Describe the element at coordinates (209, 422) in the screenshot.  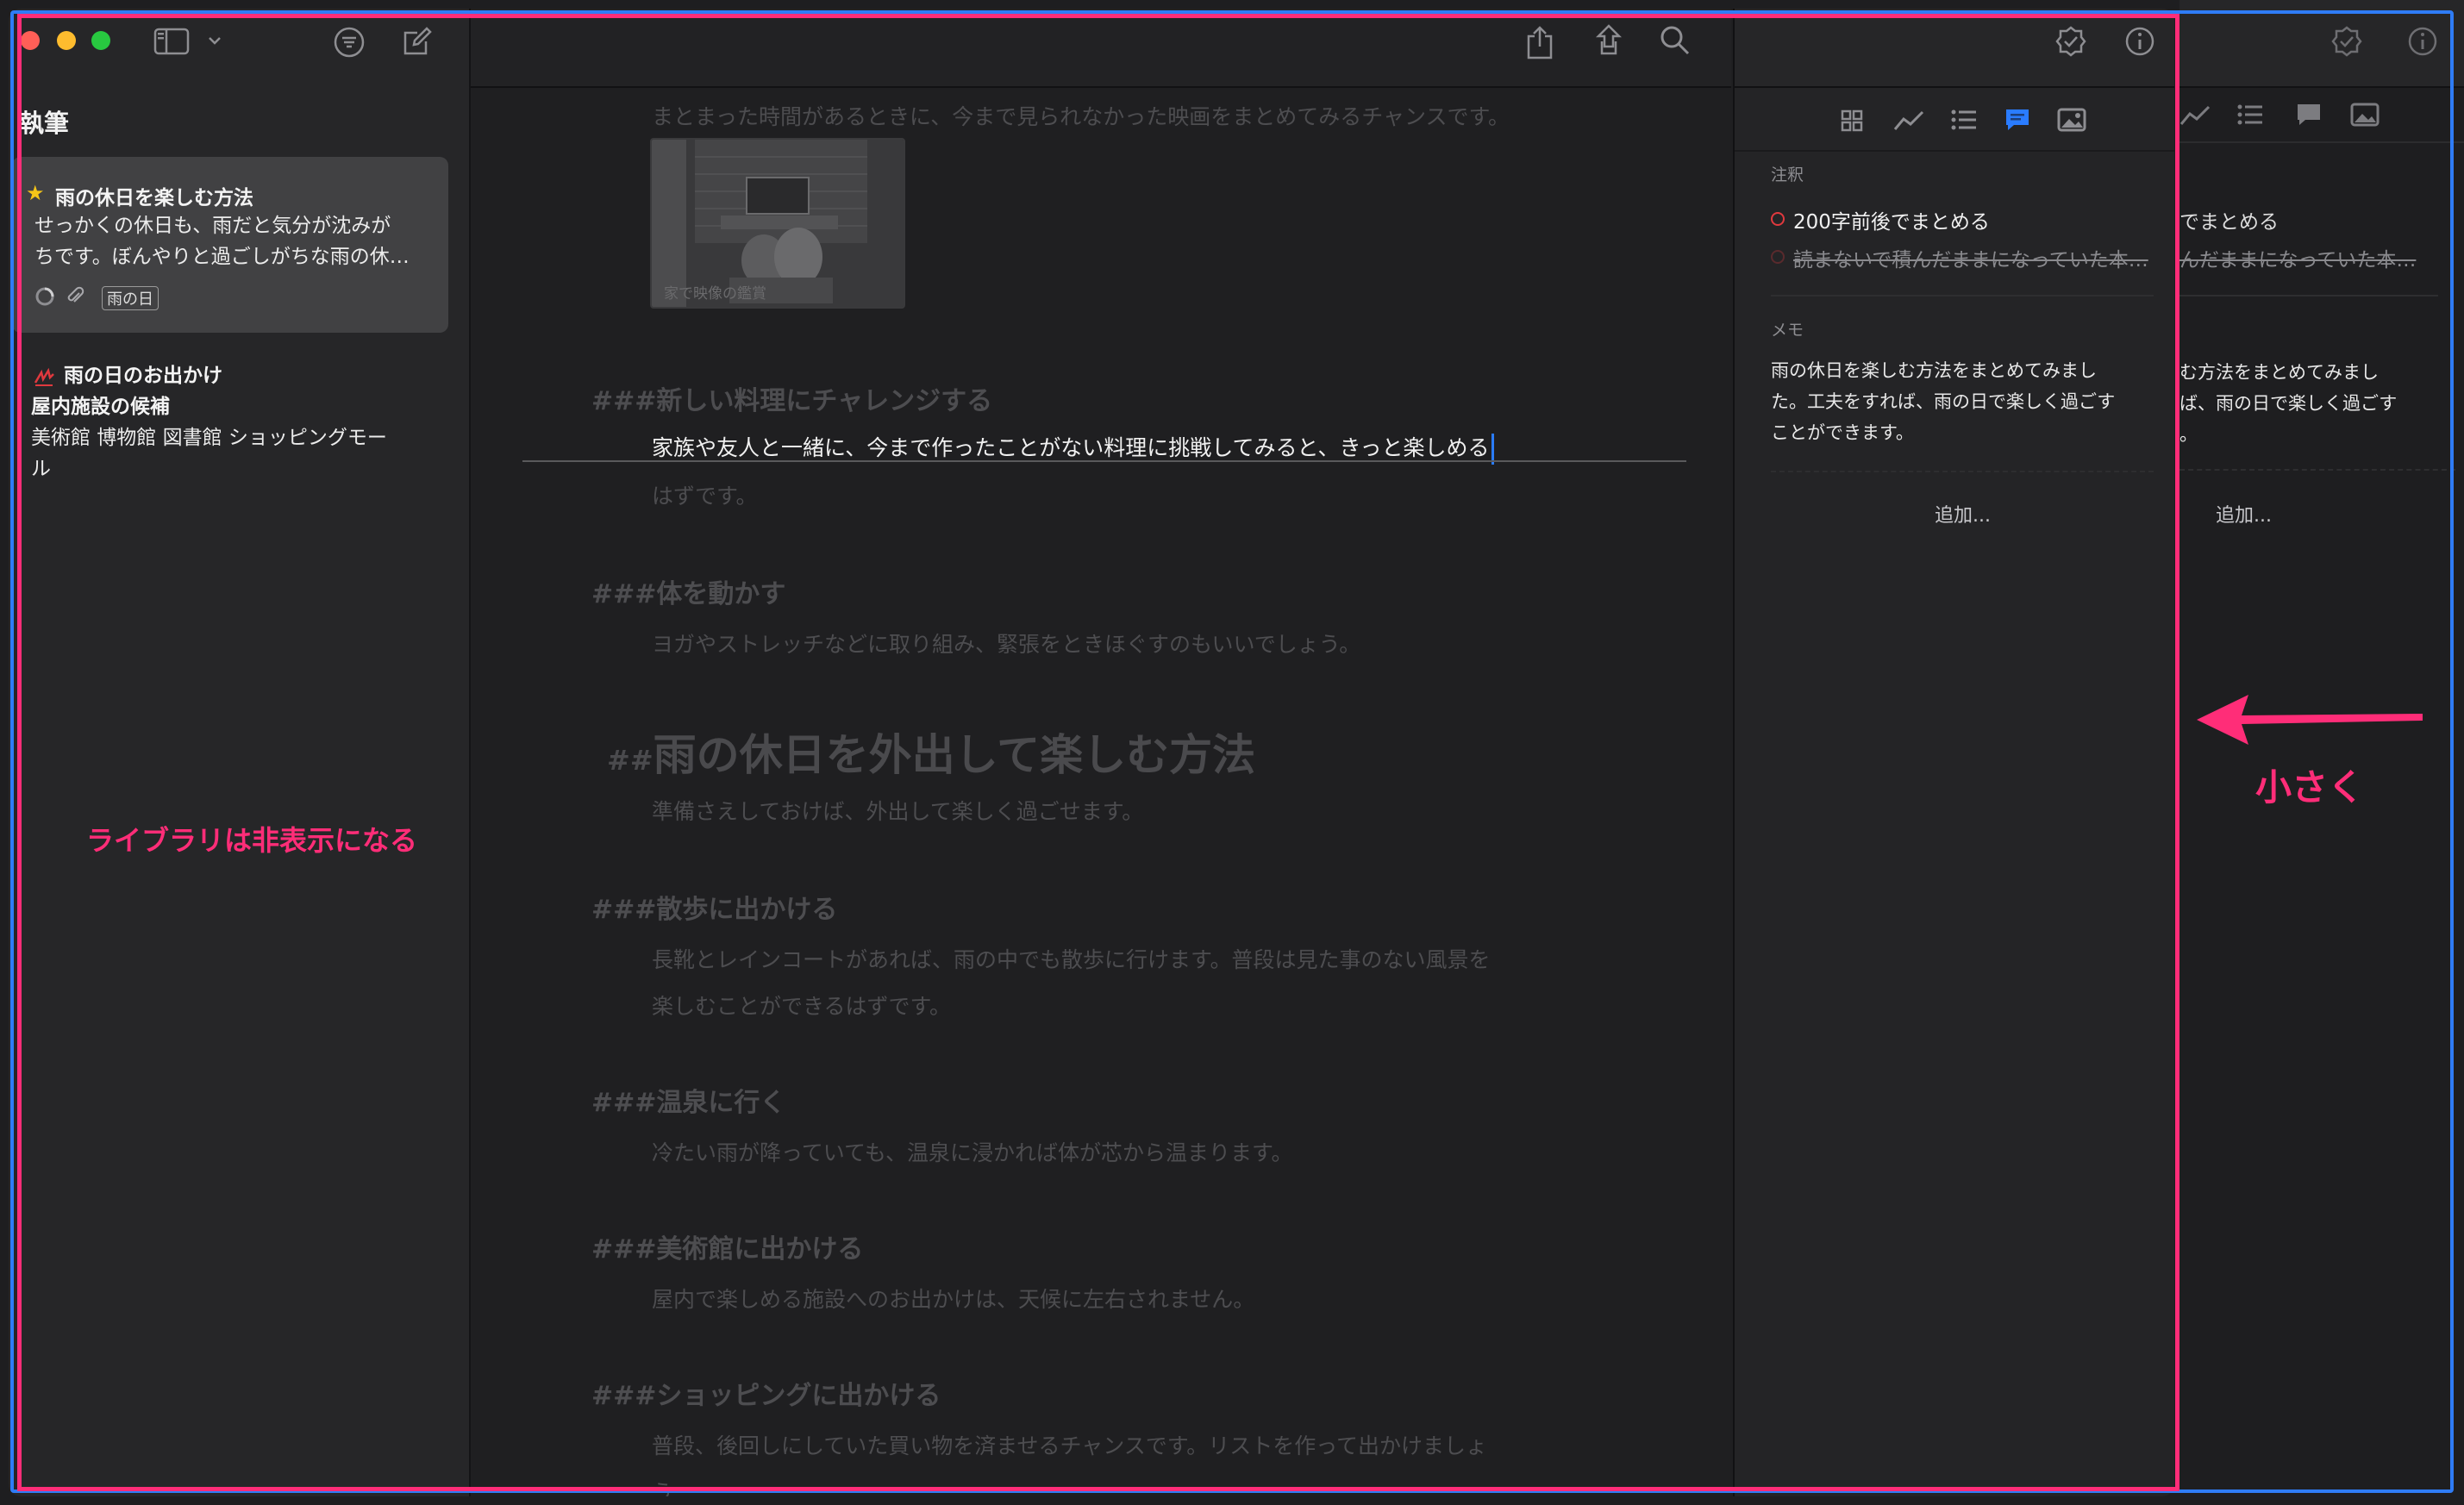
I see `note-card: 雨の日のお出かけ 屋内施設の候補 美術館 博物館 図書館 ショッピングモー ル` at that location.